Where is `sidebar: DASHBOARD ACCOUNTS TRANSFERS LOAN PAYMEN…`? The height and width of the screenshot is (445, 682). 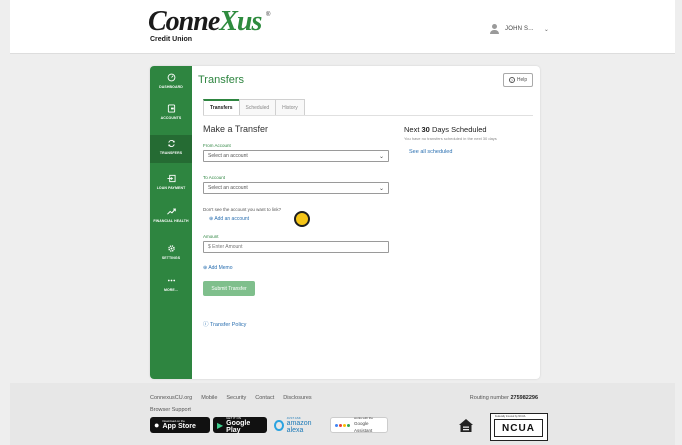 sidebar: DASHBOARD ACCOUNTS TRANSFERS LOAN PAYMEN… is located at coordinates (171, 222).